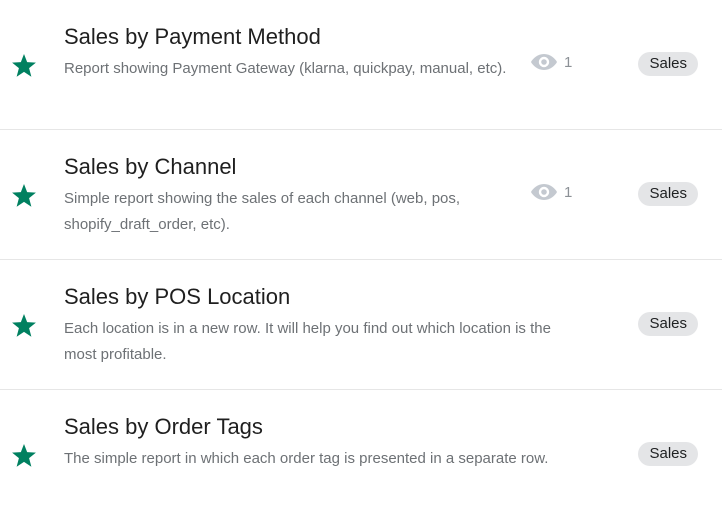 The width and height of the screenshot is (722, 520). What do you see at coordinates (324, 427) in the screenshot?
I see `report-title: Sales by Order Tags` at bounding box center [324, 427].